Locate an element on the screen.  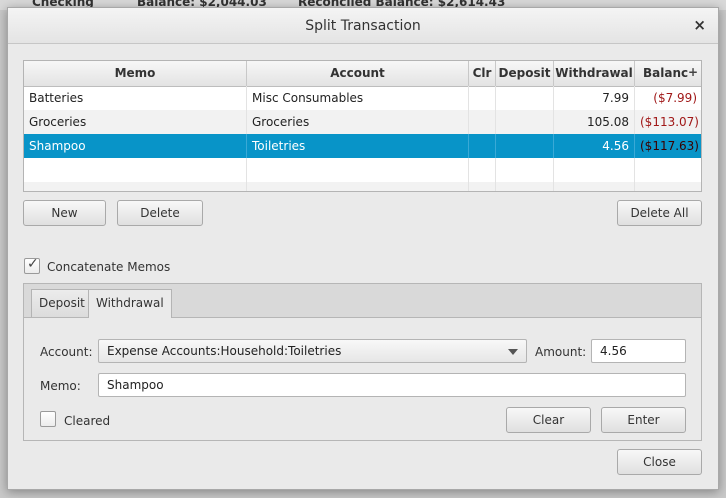
cell-account: Toiletries is located at coordinates (358, 146).